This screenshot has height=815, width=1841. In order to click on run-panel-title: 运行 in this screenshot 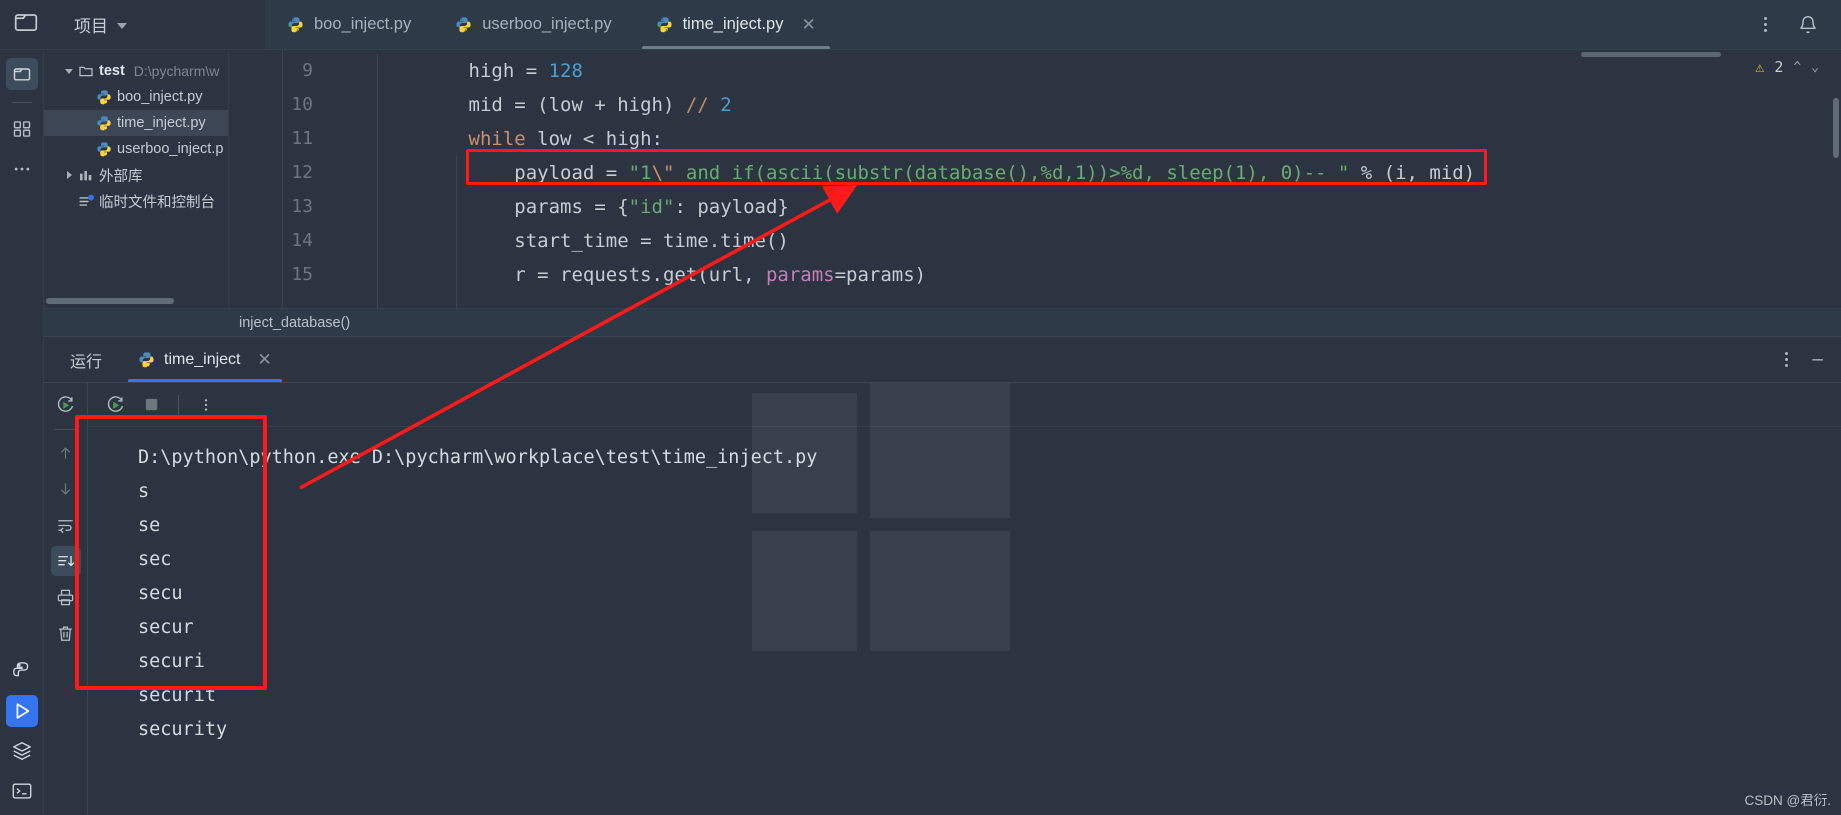, I will do `click(86, 362)`.